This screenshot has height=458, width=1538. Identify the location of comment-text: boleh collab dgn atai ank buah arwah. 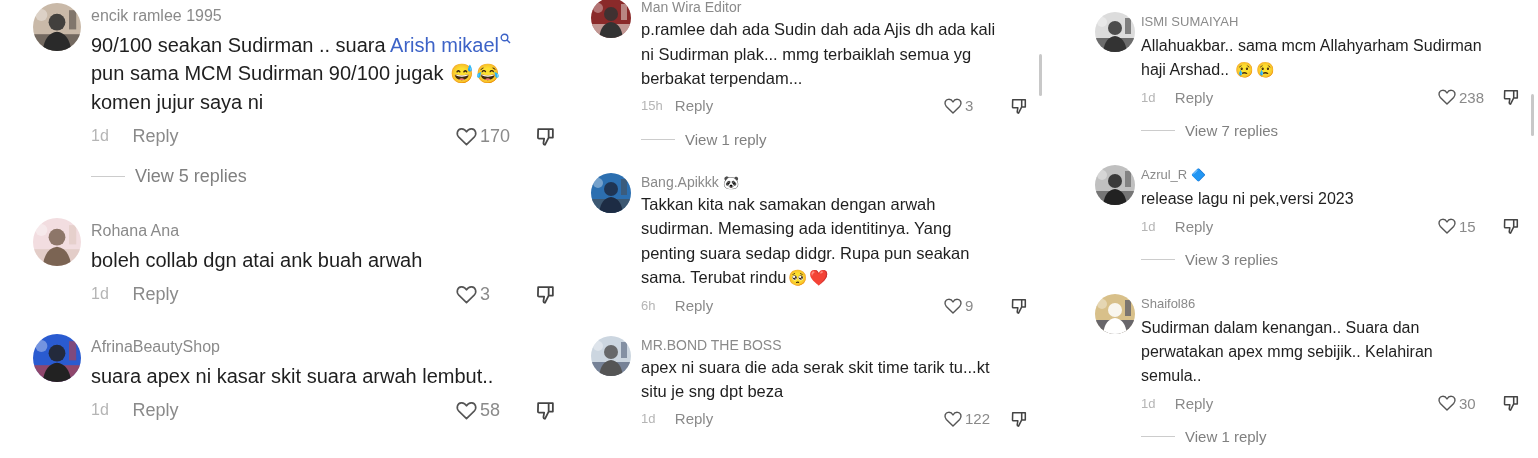
(257, 260).